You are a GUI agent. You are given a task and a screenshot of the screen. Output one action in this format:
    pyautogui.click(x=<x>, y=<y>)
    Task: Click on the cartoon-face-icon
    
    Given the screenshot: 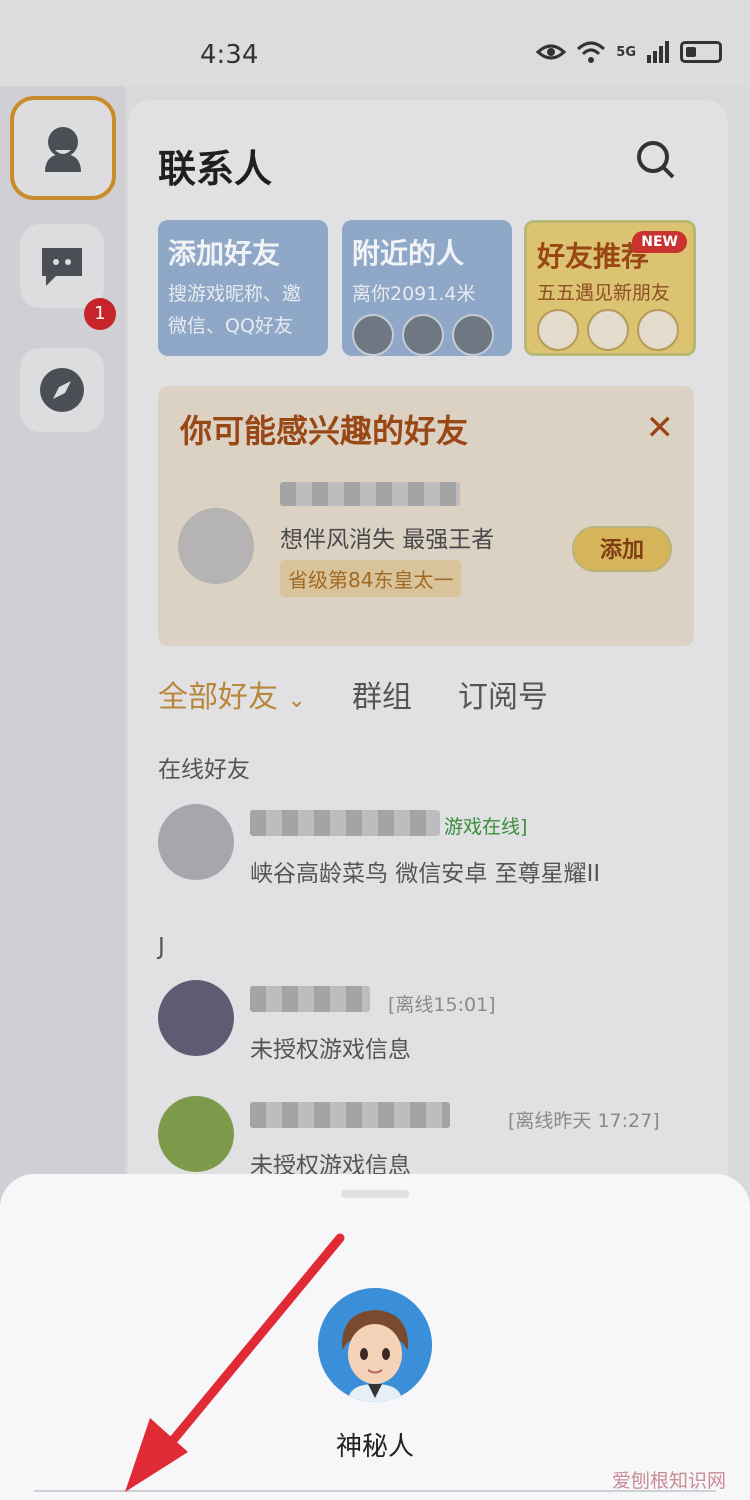 What is the action you would take?
    pyautogui.click(x=375, y=1345)
    